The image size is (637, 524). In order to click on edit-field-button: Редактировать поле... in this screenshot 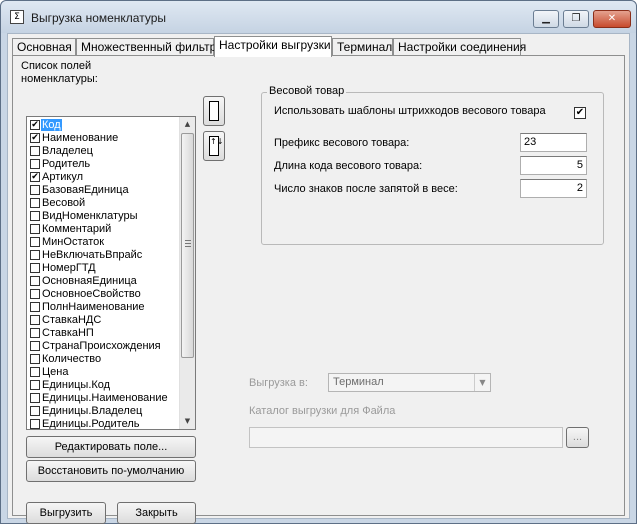, I will do `click(111, 447)`.